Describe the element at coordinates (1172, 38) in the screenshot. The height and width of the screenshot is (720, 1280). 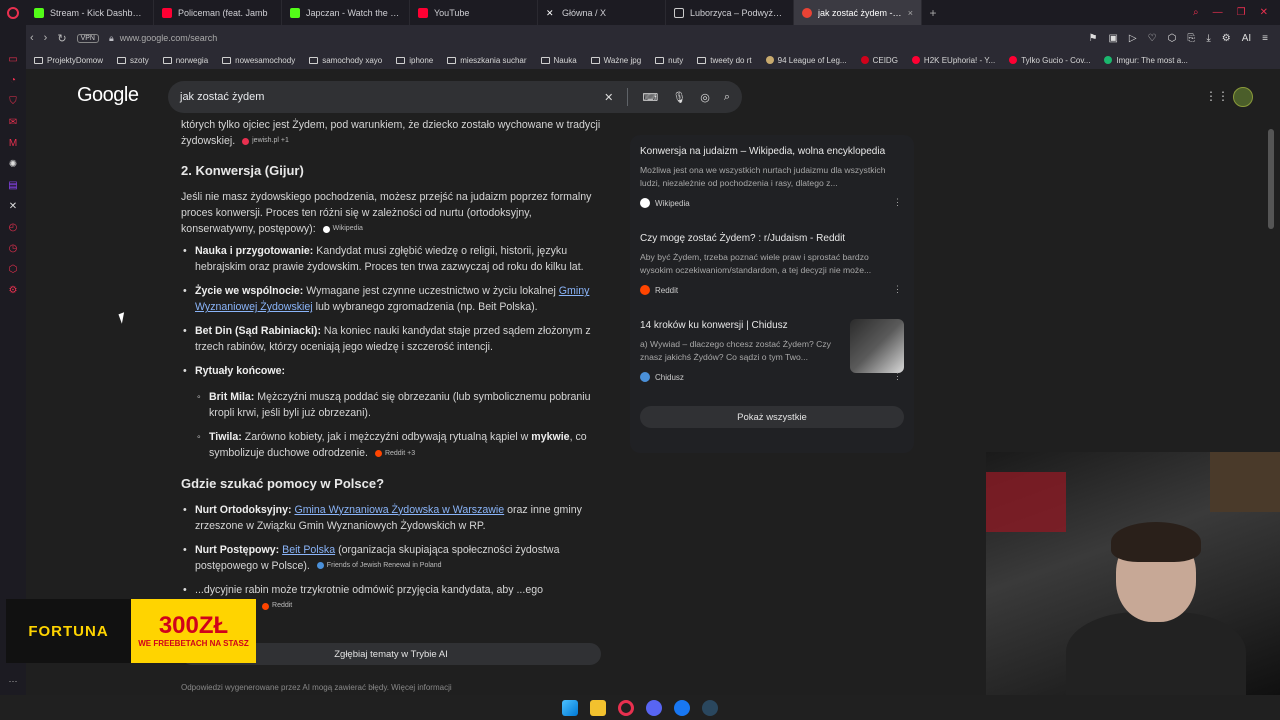
I see `extensions-icon: ⬡` at that location.